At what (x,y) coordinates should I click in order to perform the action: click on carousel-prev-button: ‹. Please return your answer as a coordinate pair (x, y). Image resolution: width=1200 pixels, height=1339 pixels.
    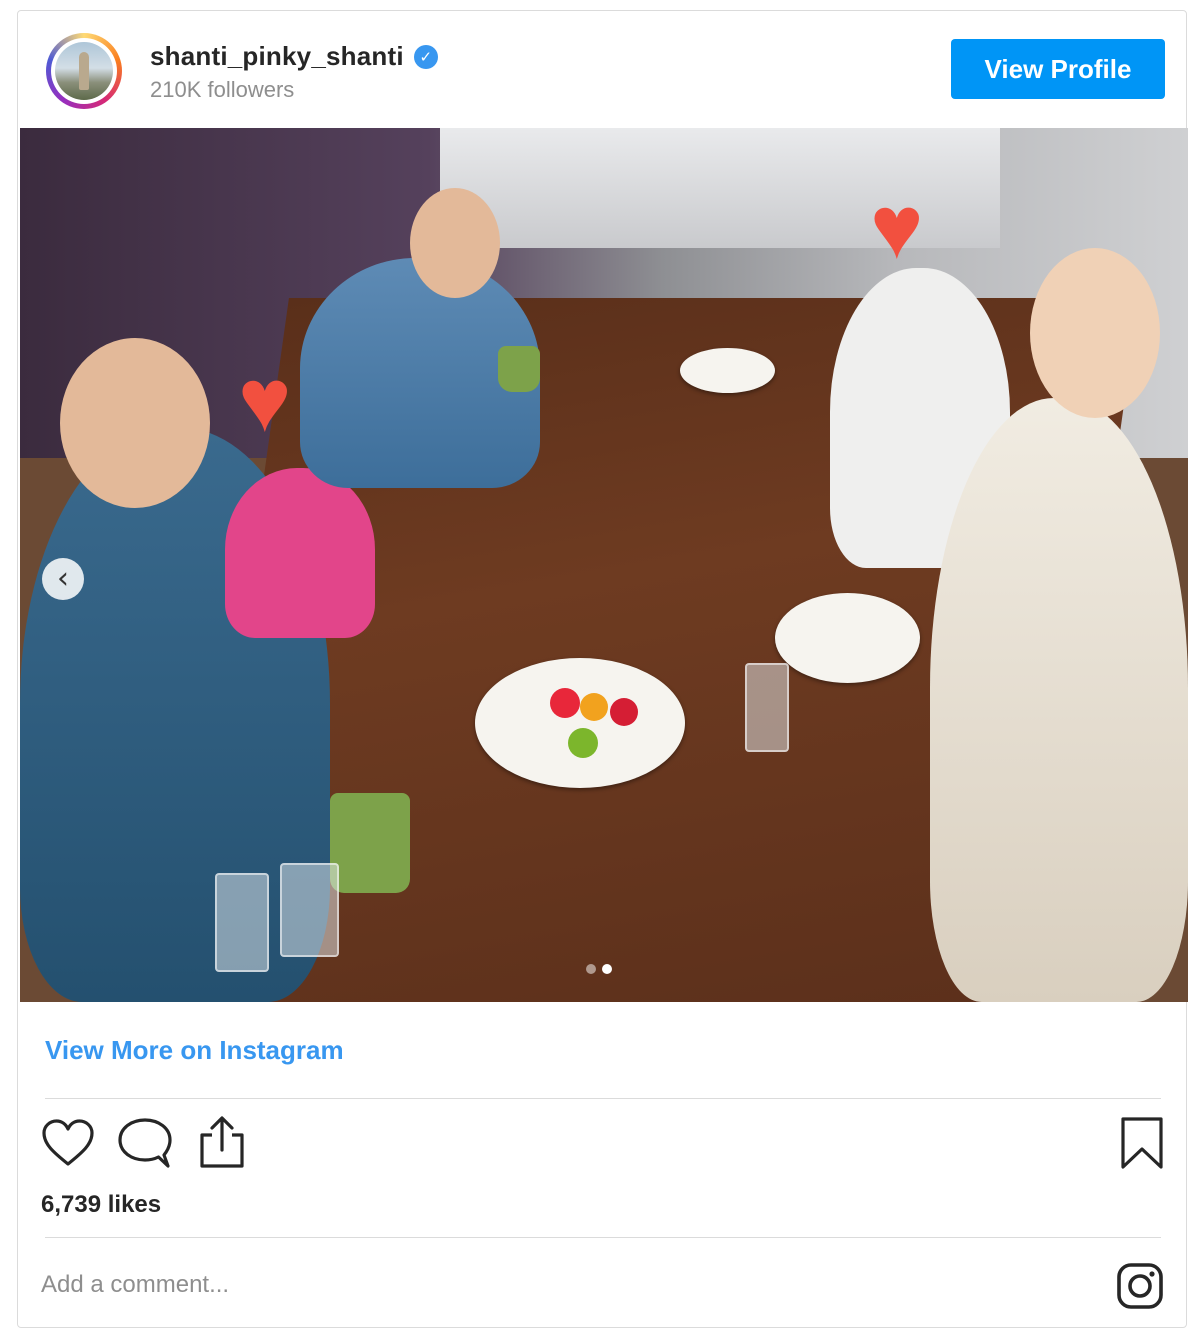
    Looking at the image, I should click on (63, 579).